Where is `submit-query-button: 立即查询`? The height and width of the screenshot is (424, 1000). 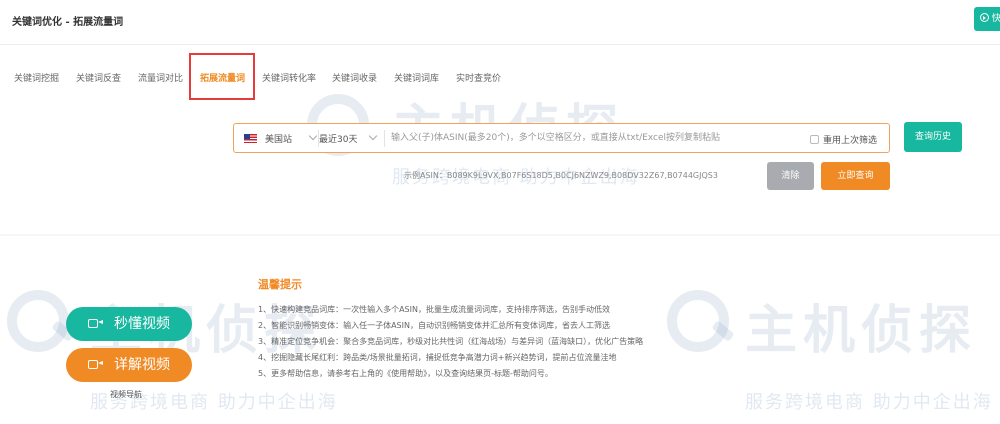 submit-query-button: 立即查询 is located at coordinates (855, 176).